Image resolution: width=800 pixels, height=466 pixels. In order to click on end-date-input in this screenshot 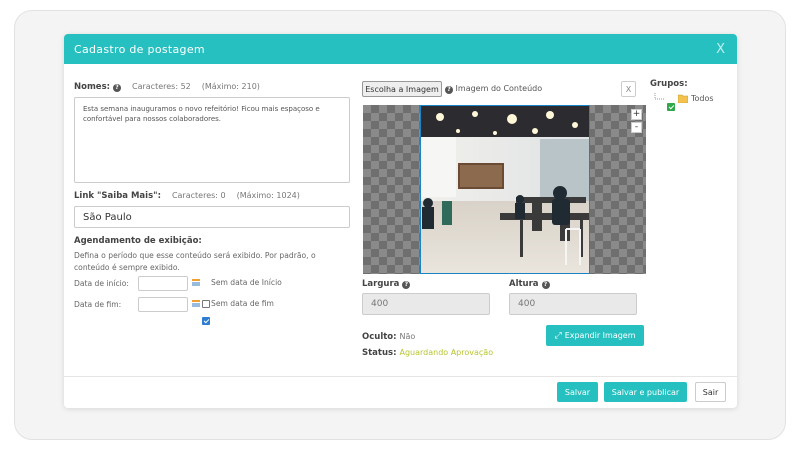, I will do `click(163, 304)`.